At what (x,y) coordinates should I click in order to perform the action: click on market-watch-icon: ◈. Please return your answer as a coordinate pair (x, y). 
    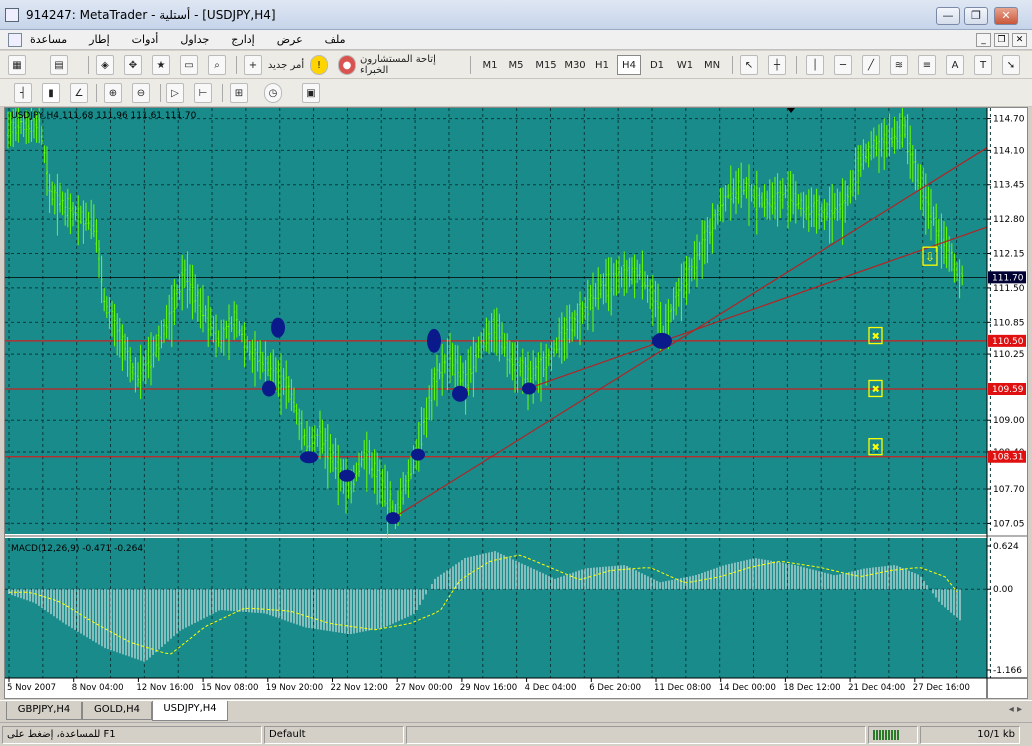
    Looking at the image, I should click on (105, 65).